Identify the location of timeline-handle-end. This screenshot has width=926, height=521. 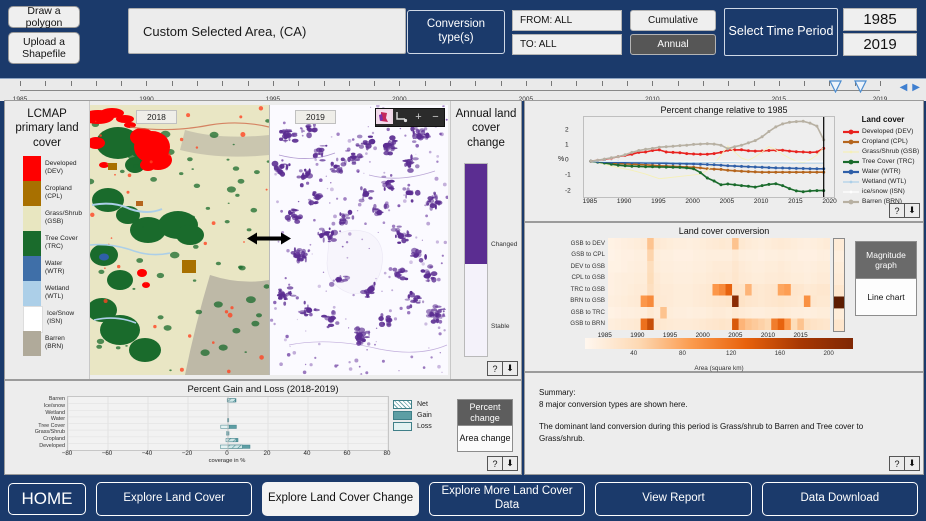
(860, 86).